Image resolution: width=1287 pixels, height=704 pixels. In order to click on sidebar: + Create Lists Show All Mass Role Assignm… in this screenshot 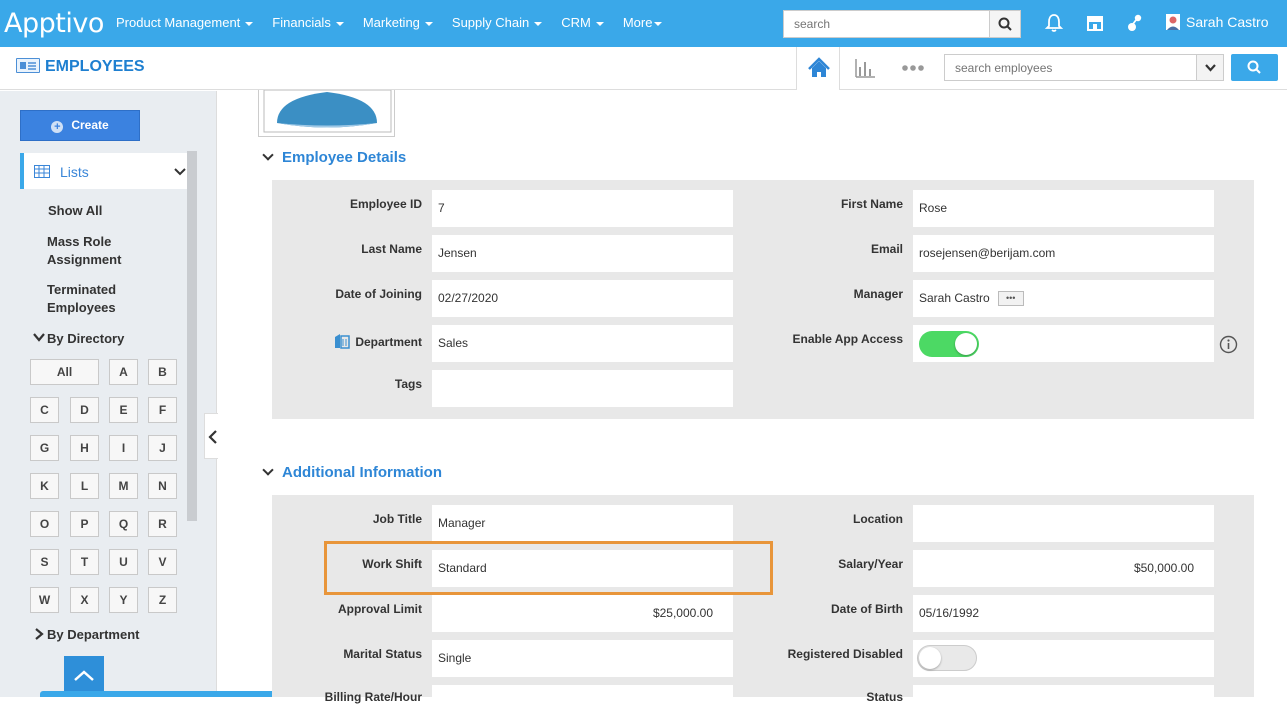, I will do `click(108, 394)`.